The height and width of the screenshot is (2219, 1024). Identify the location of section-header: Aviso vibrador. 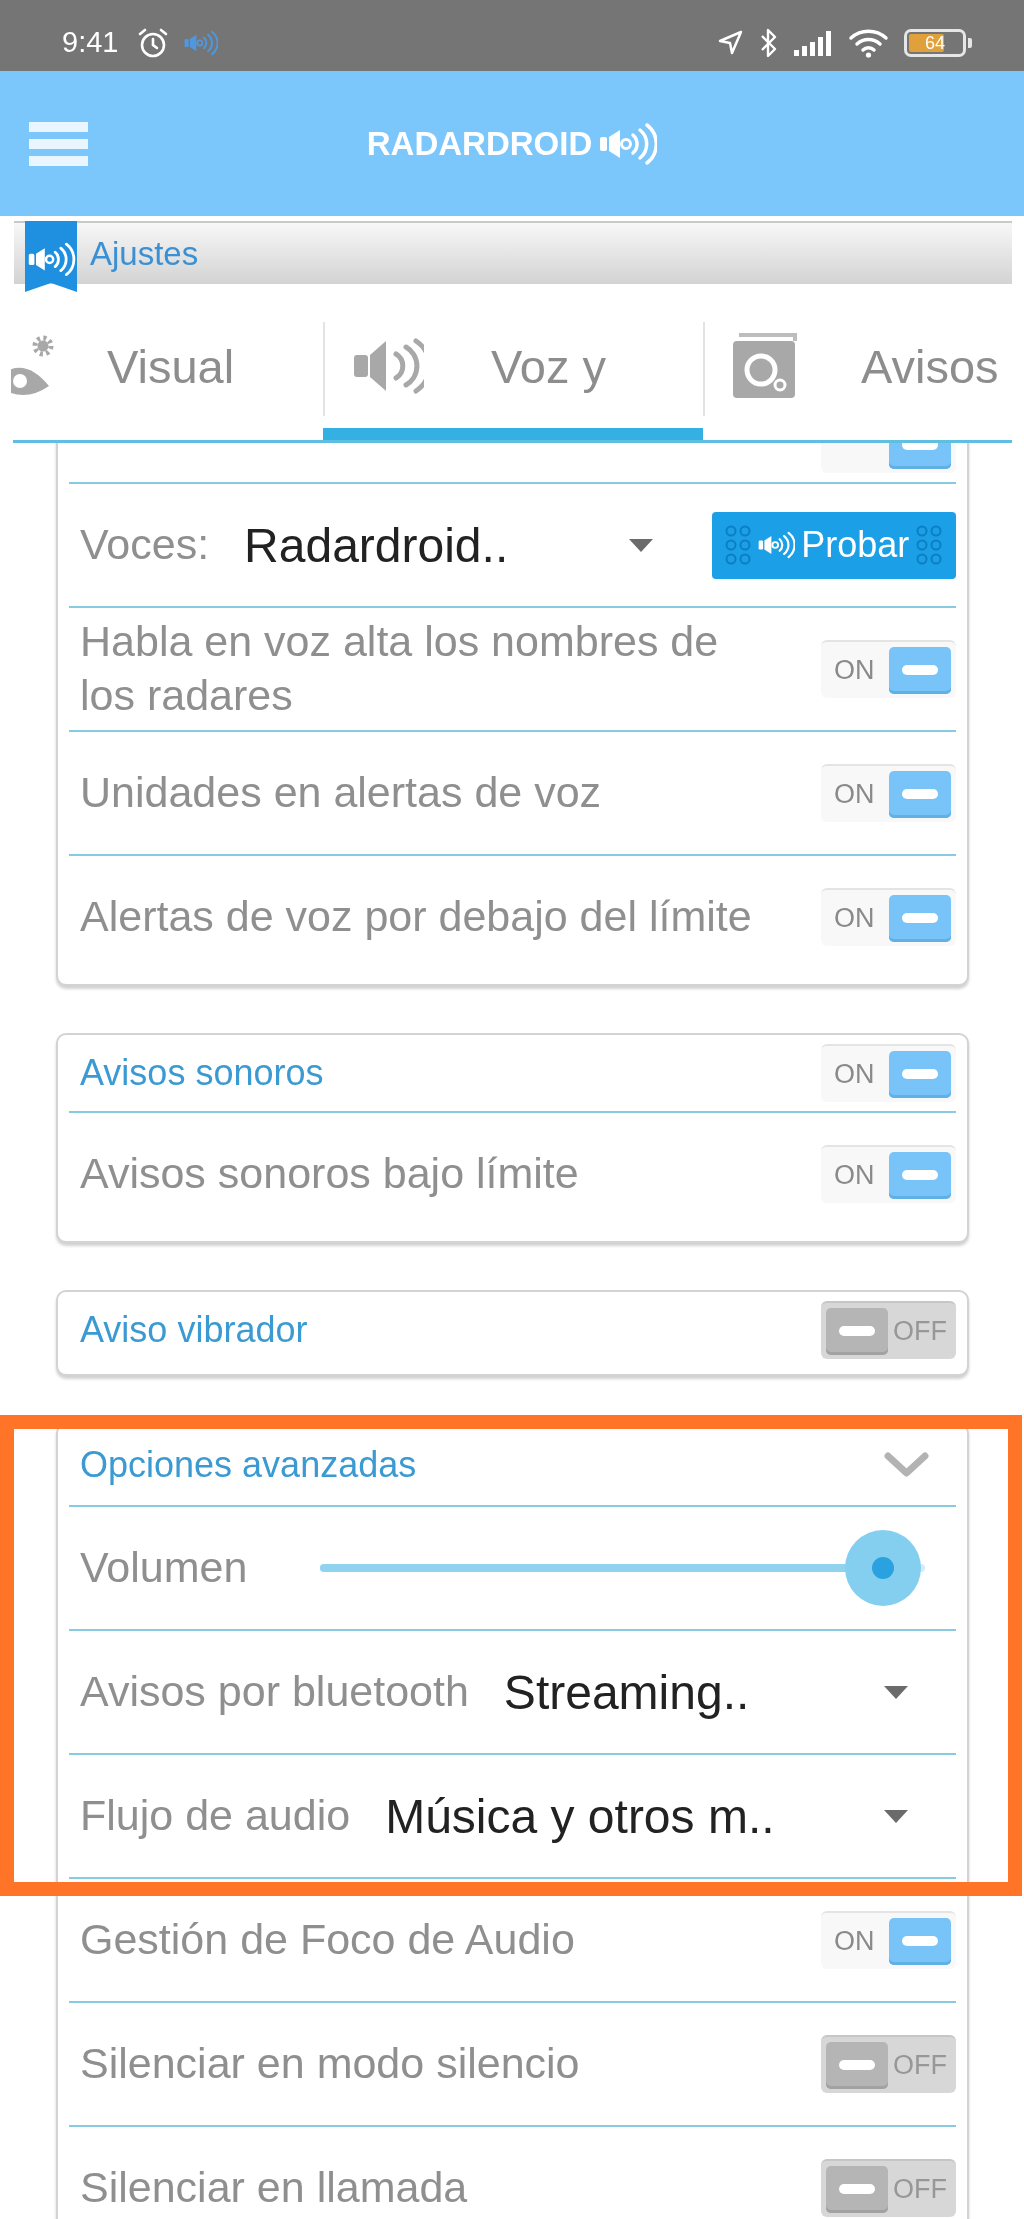
(194, 1330).